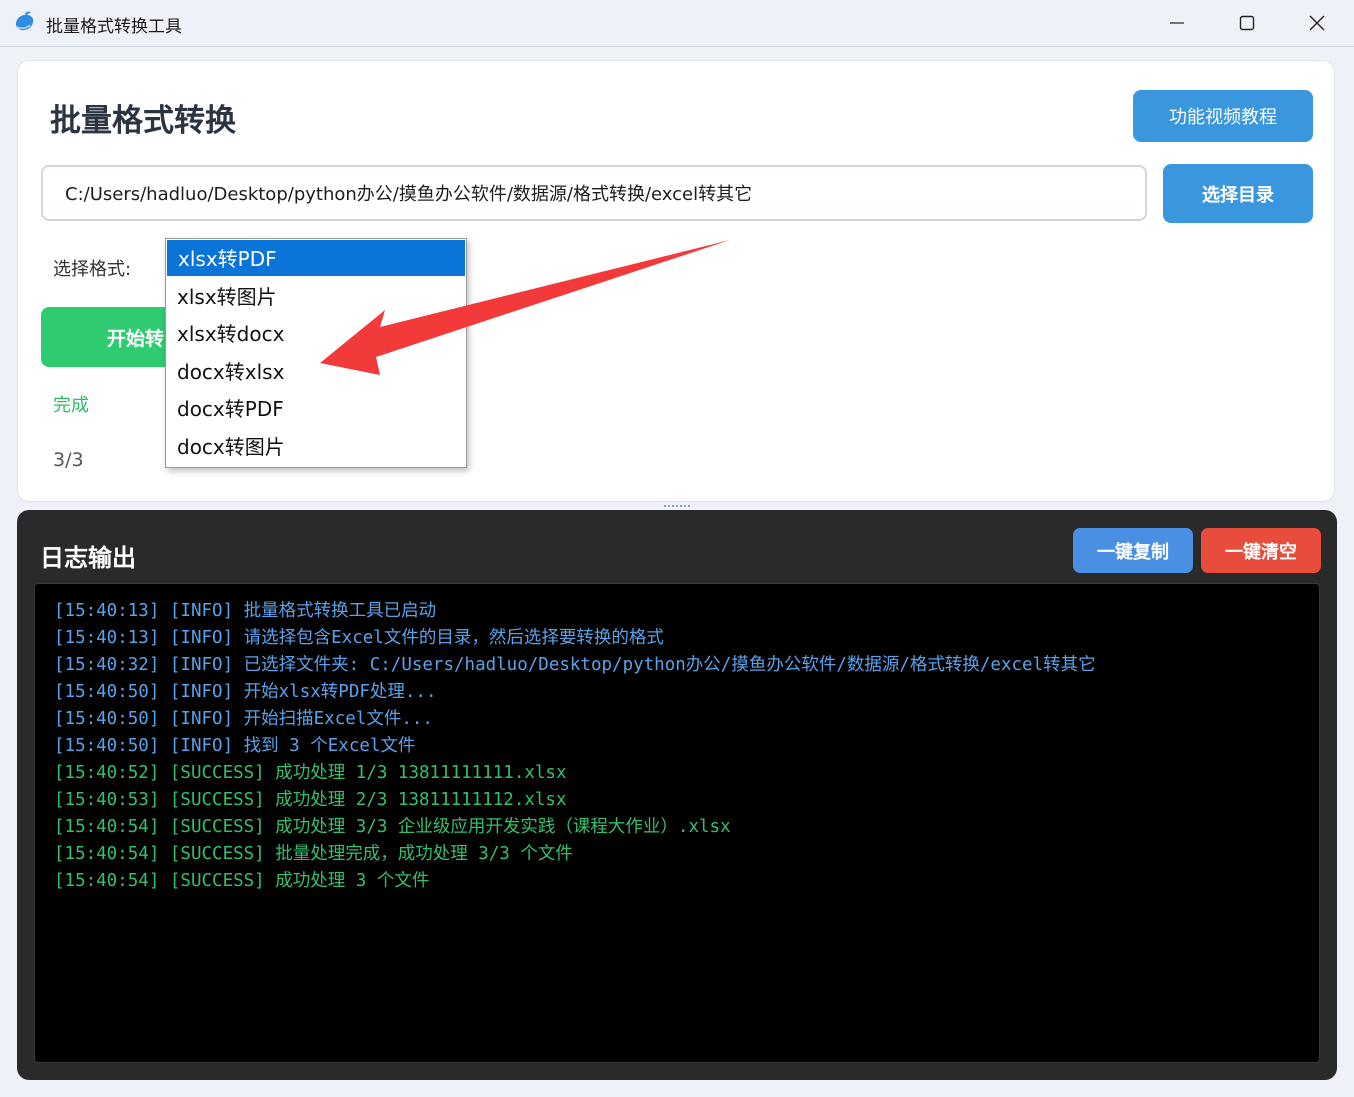 The height and width of the screenshot is (1097, 1354). Describe the element at coordinates (1133, 550) in the screenshot. I see `copy-log-button: 一键复制` at that location.